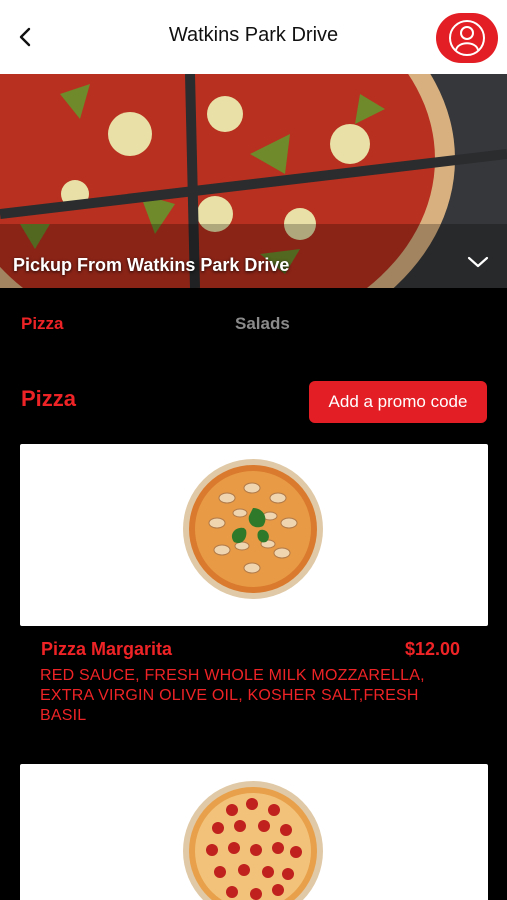  Describe the element at coordinates (42, 324) in the screenshot. I see `tab-pizza: Pizza` at that location.